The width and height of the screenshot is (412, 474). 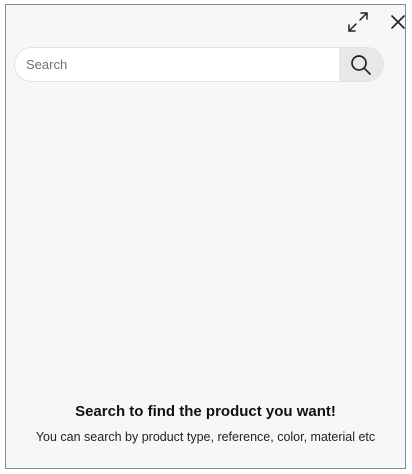 What do you see at coordinates (177, 64) in the screenshot?
I see `search-input` at bounding box center [177, 64].